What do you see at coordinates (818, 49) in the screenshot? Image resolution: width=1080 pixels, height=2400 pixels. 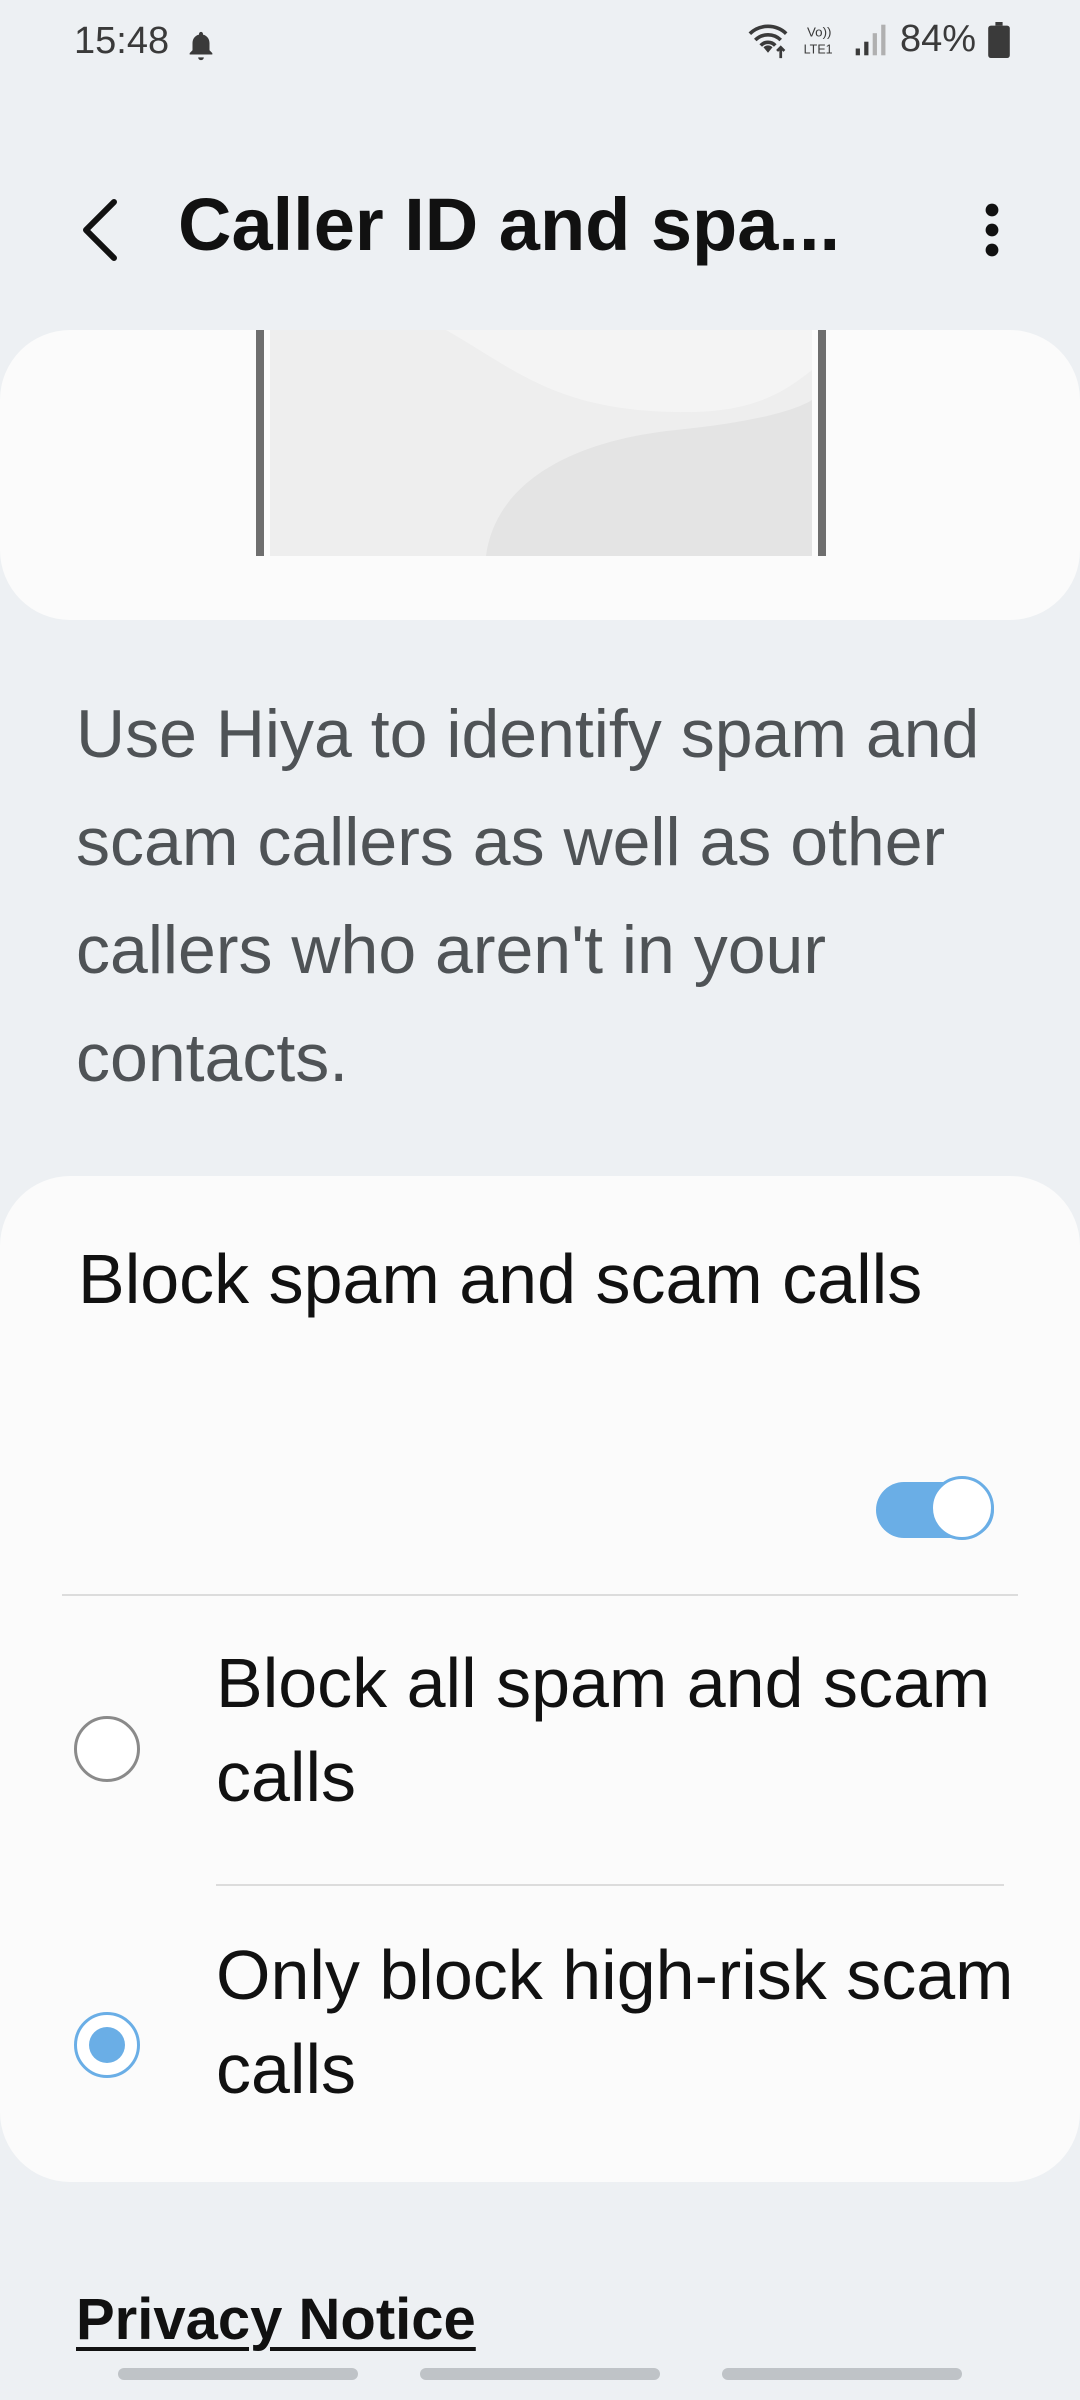 I see `svg-text: LTE1` at bounding box center [818, 49].